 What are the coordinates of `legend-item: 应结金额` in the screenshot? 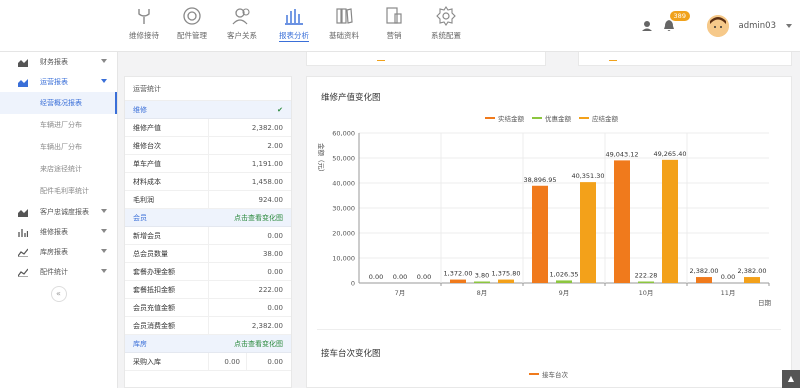 It's located at (598, 118).